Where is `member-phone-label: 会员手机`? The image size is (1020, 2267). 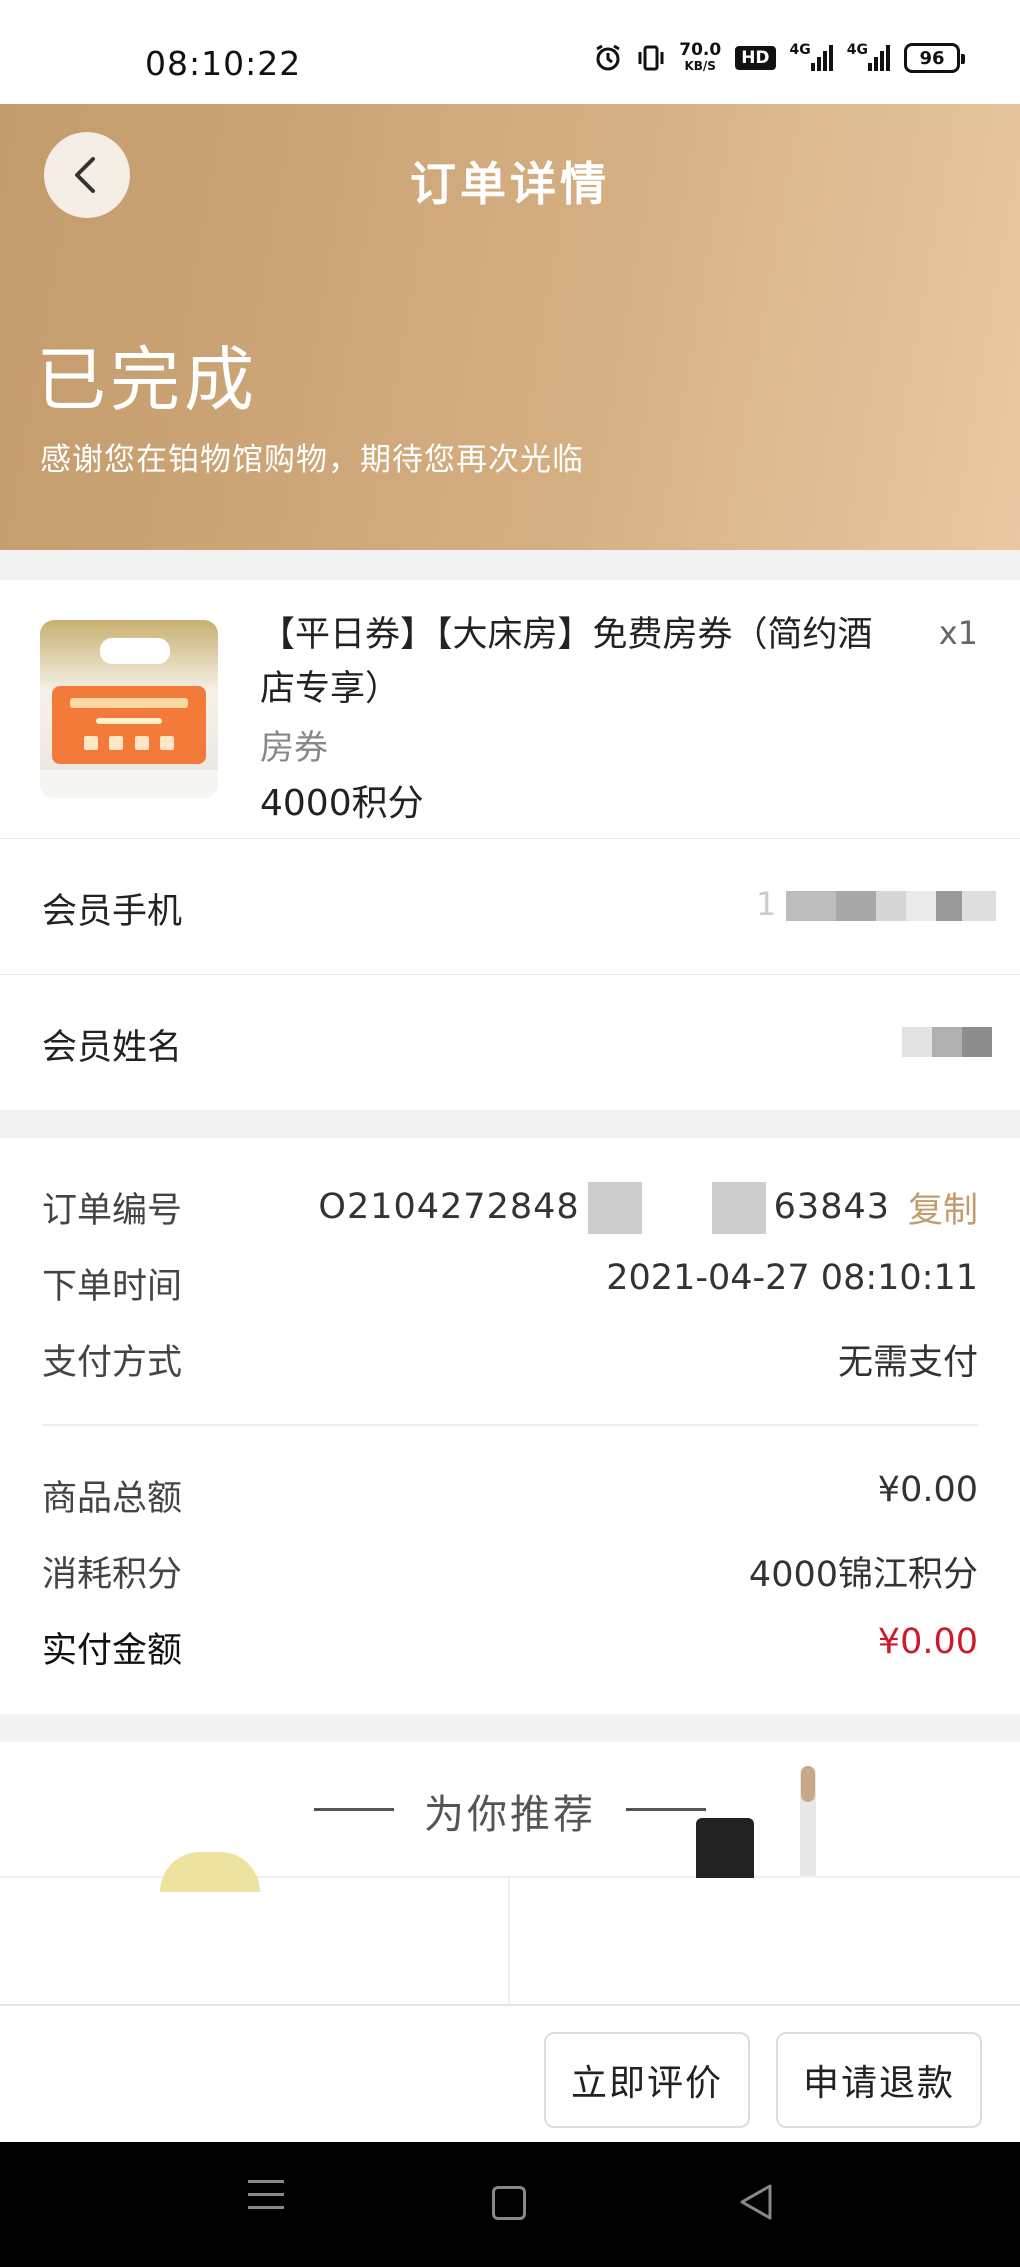
member-phone-label: 会员手机 is located at coordinates (112, 912).